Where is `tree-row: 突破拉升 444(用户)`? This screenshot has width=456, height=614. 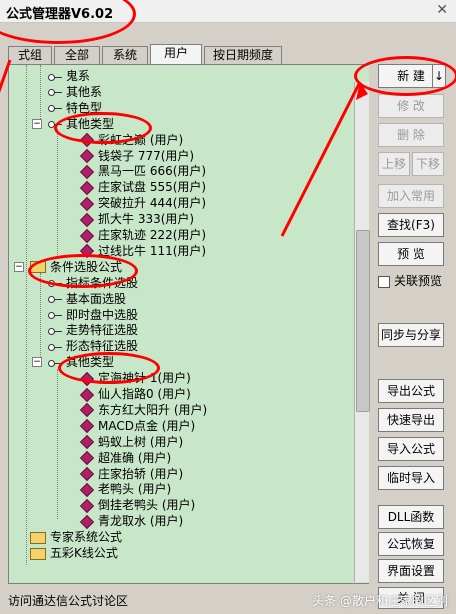
tree-row: 突破拉升 444(用户) is located at coordinates (143, 203).